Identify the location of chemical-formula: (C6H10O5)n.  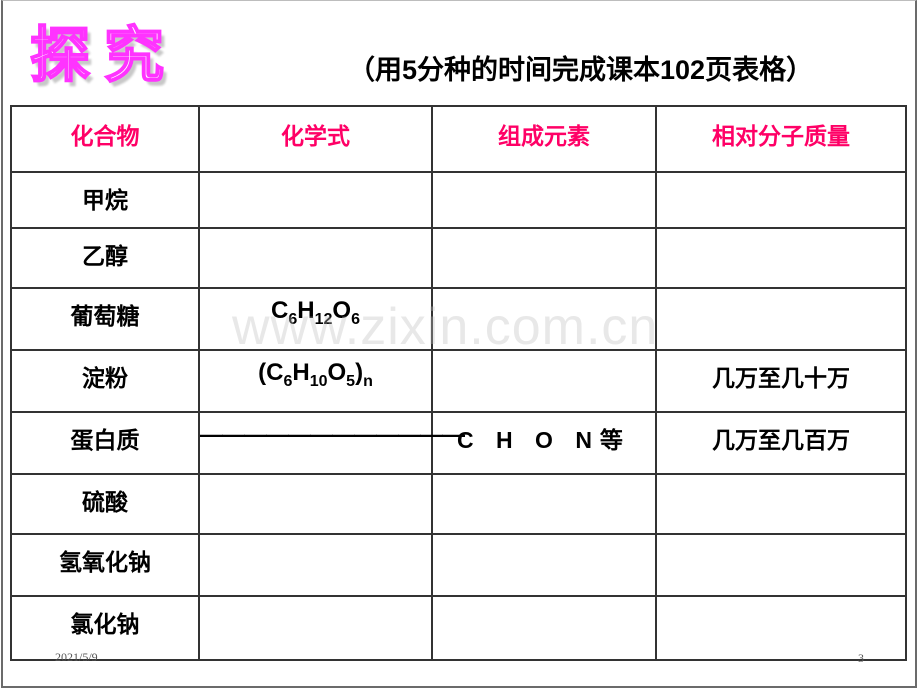
(315, 374).